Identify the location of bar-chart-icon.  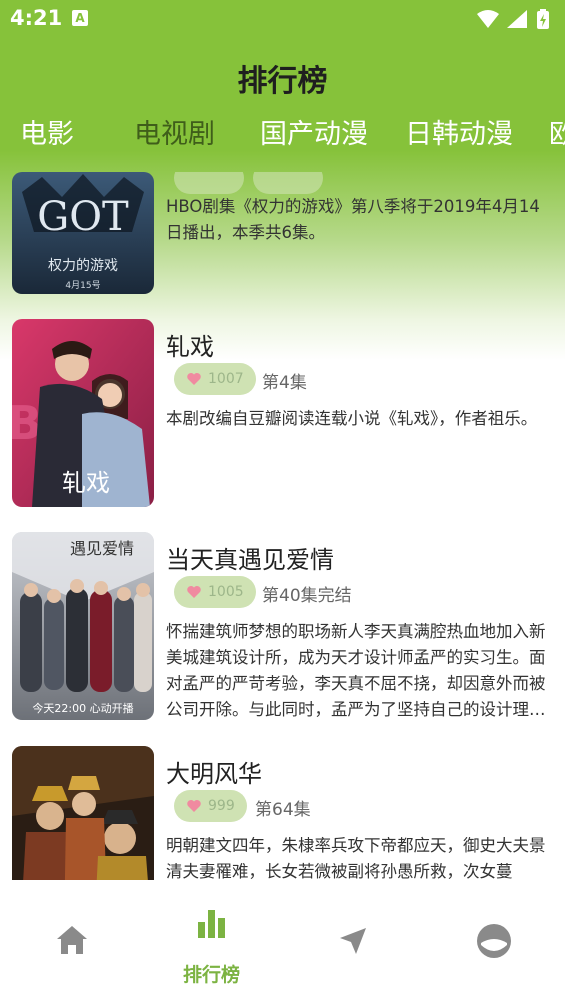
(211, 924).